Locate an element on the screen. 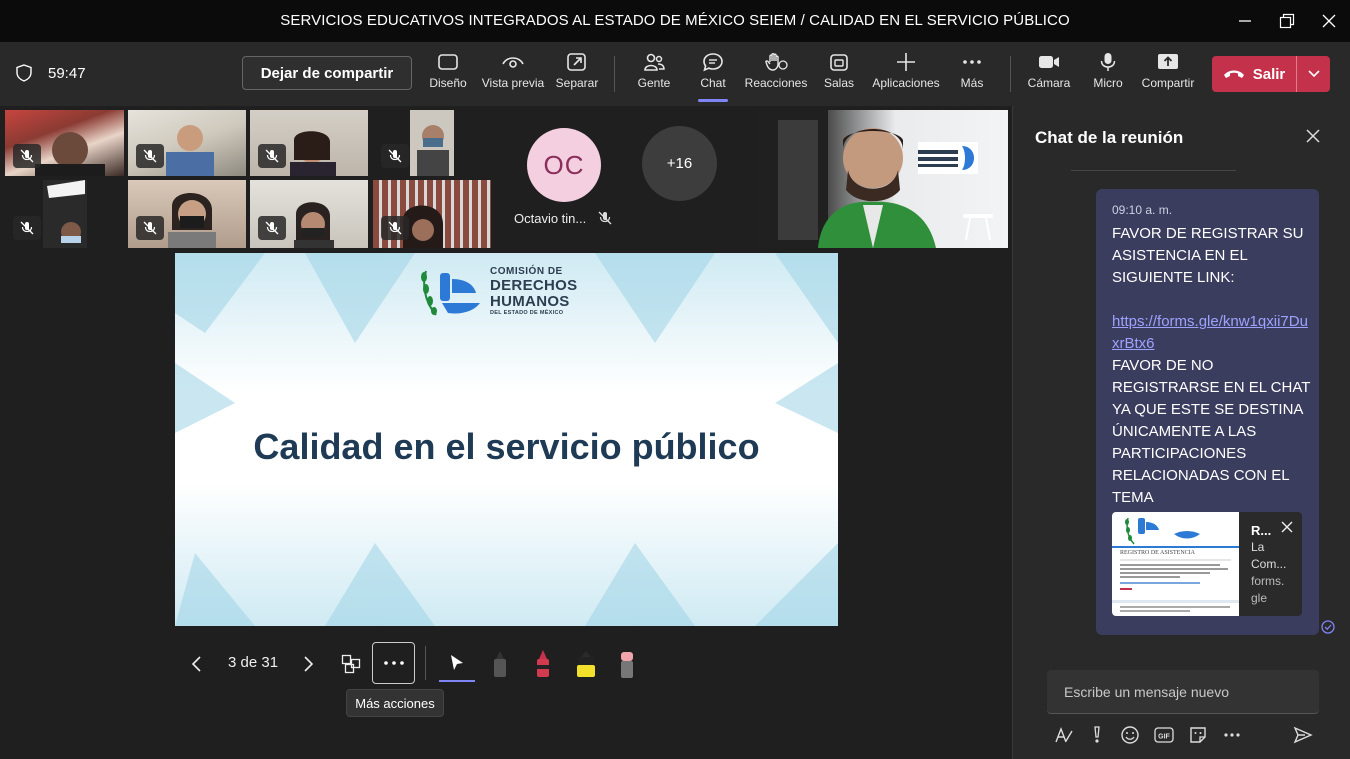 This screenshot has height=759, width=1350. leave-options-button is located at coordinates (1313, 74).